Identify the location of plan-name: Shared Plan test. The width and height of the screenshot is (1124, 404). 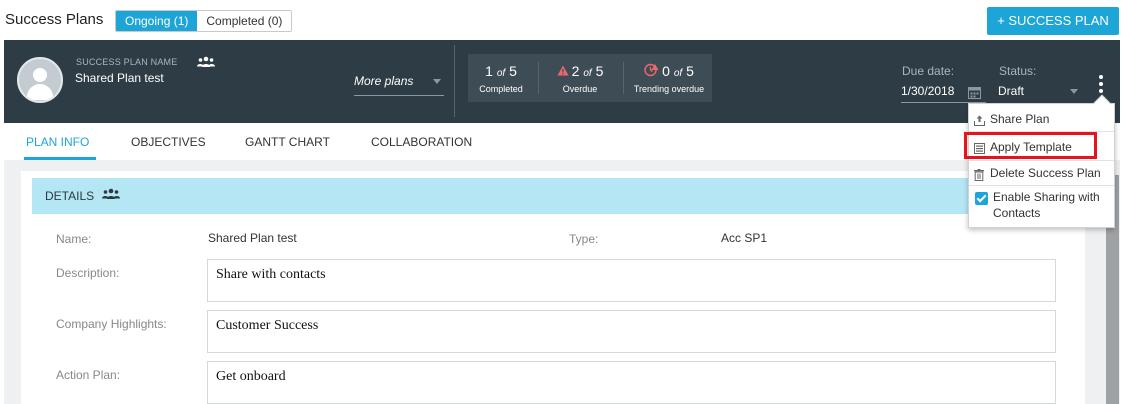
(119, 78).